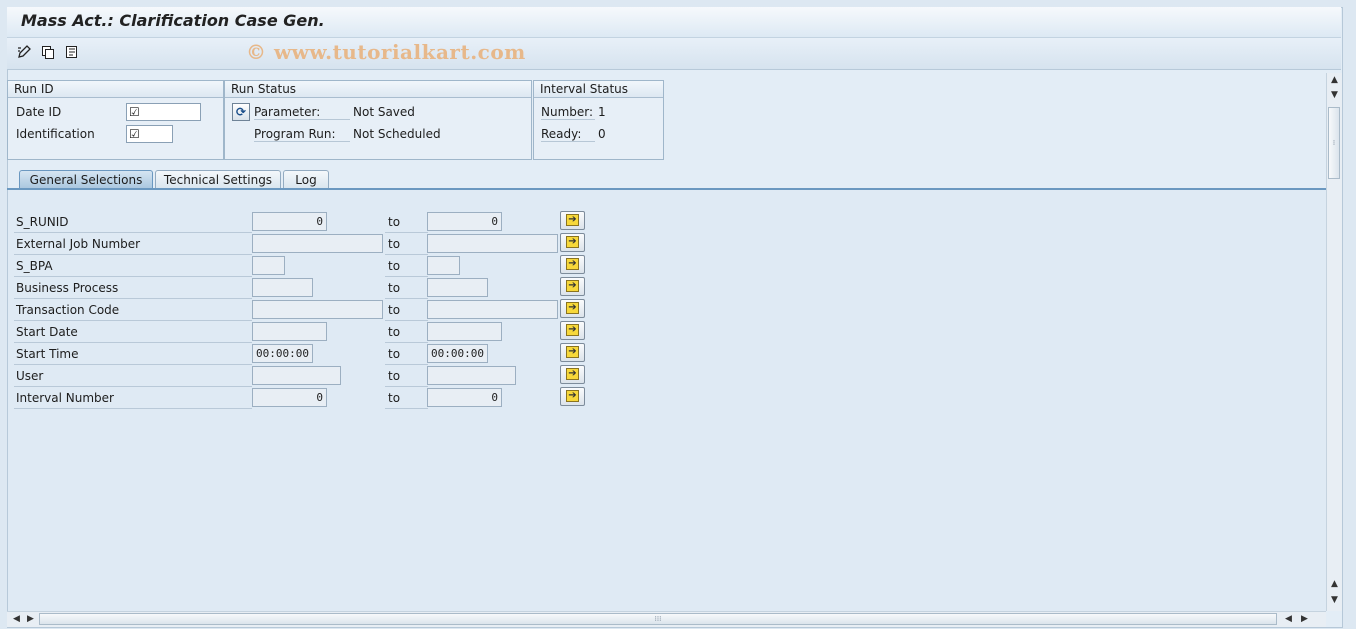 The width and height of the screenshot is (1356, 629). Describe the element at coordinates (568, 112) in the screenshot. I see `number-label: Number:` at that location.